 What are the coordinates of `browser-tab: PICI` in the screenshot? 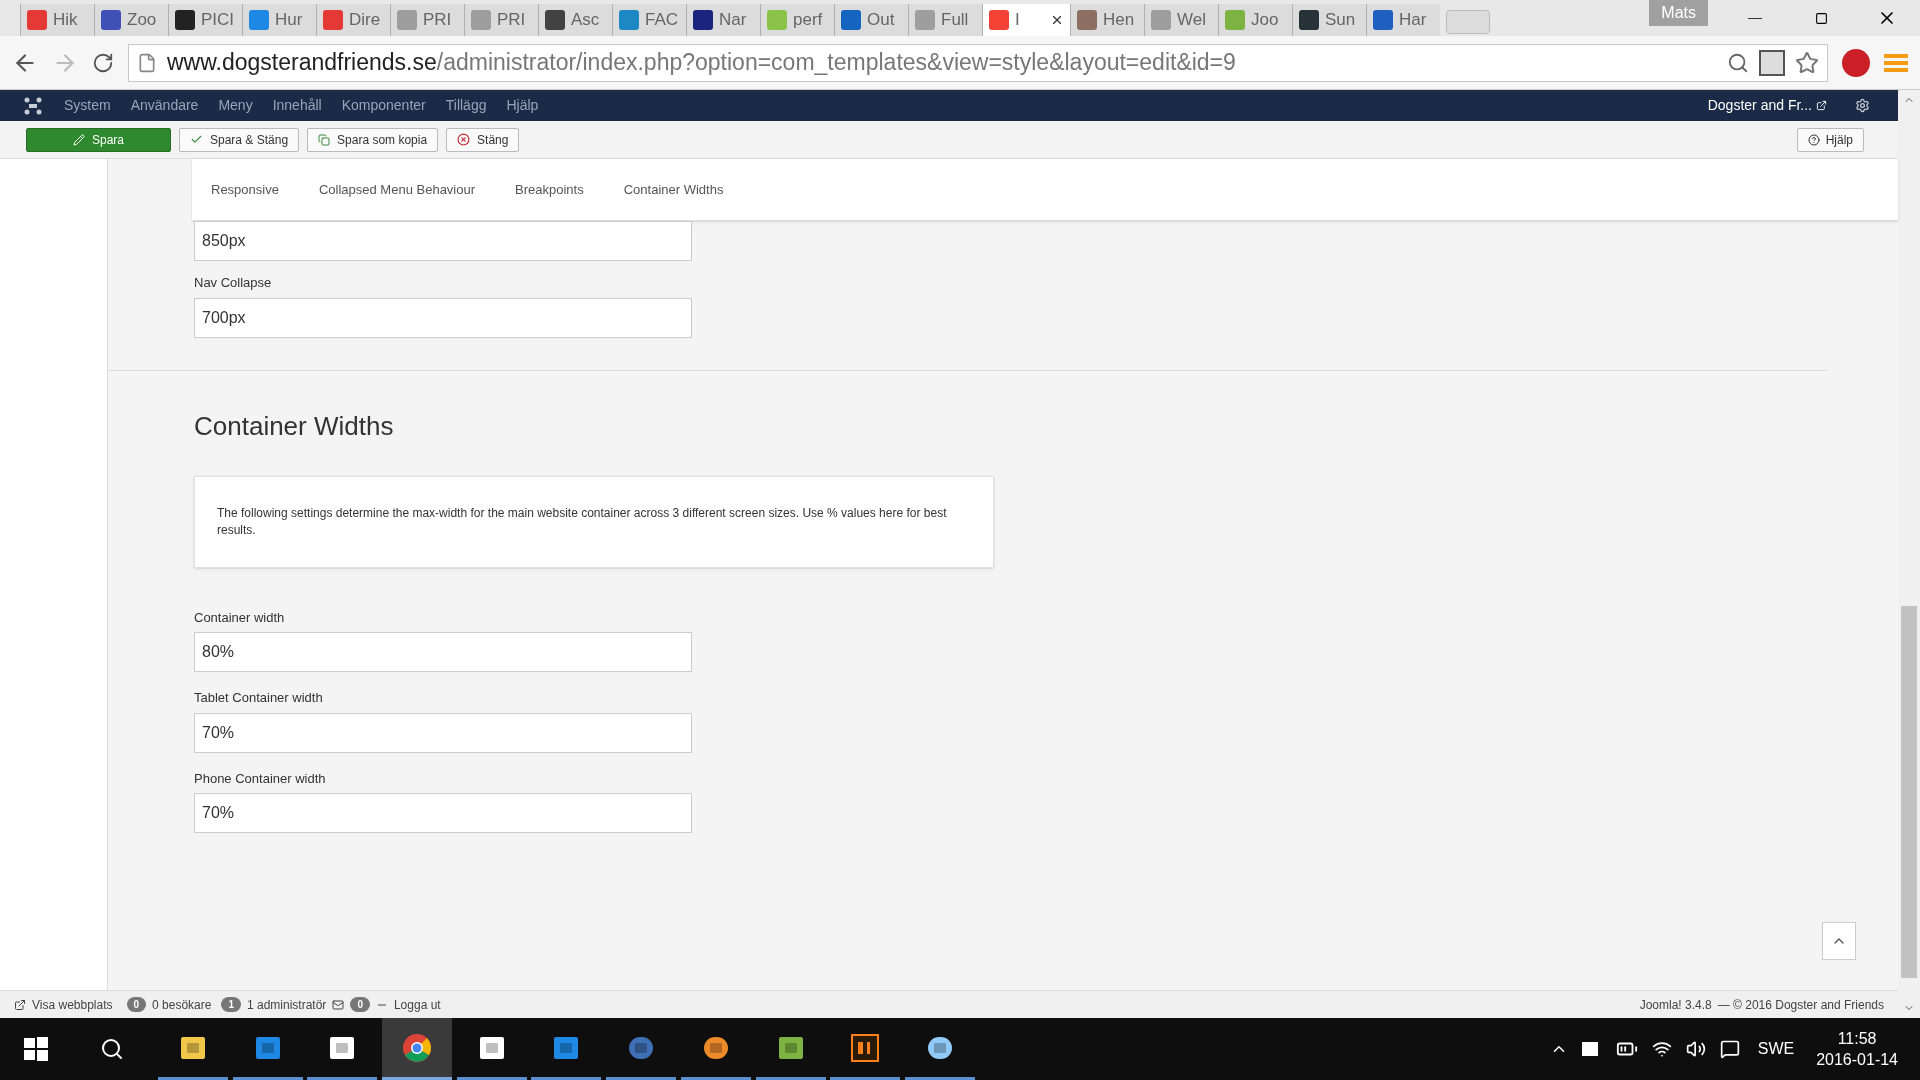 It's located at (205, 20).